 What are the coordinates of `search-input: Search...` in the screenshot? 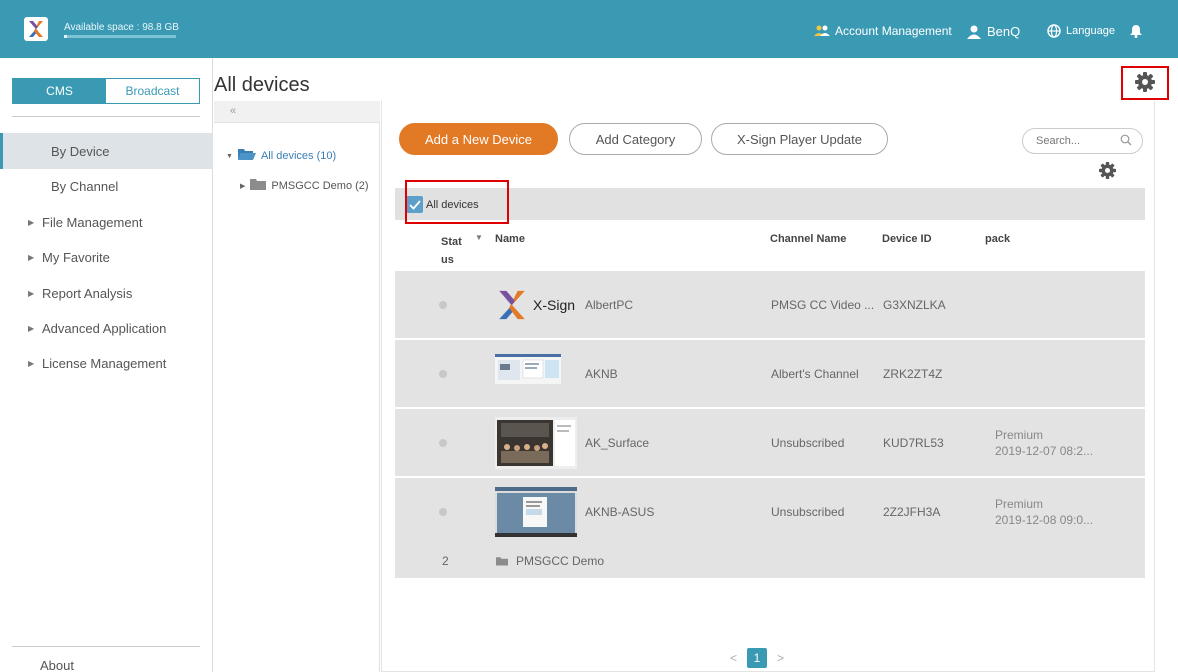 It's located at (1082, 141).